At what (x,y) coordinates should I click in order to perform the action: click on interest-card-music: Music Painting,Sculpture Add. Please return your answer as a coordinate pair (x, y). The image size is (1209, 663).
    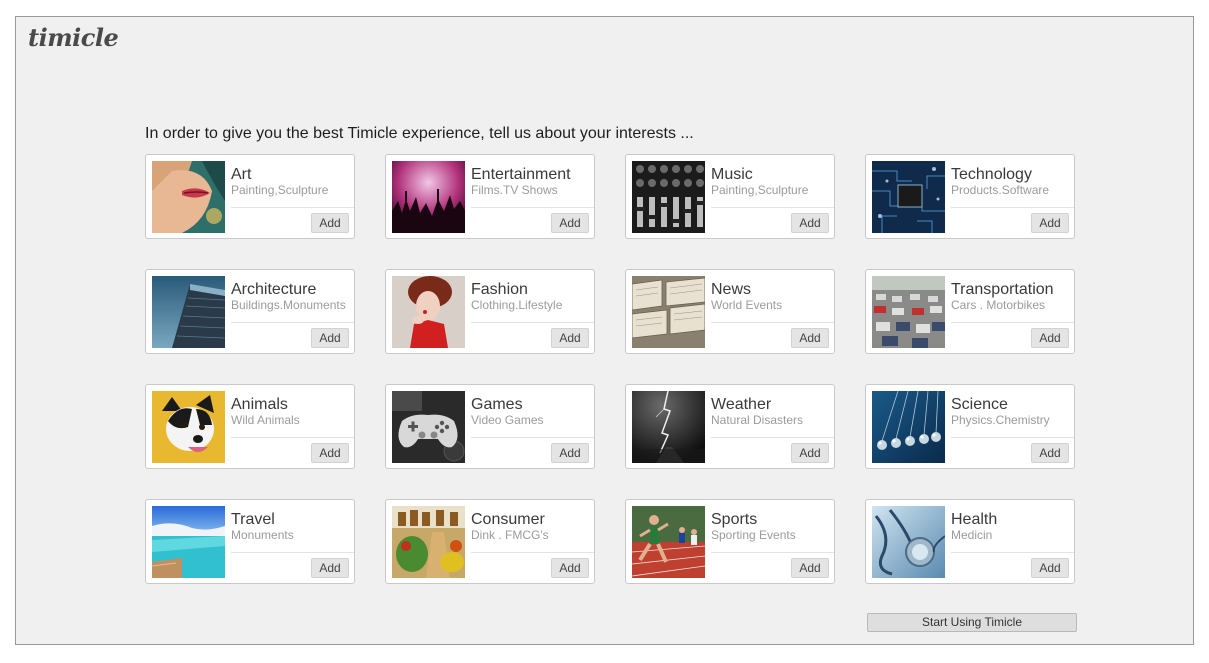
    Looking at the image, I should click on (730, 196).